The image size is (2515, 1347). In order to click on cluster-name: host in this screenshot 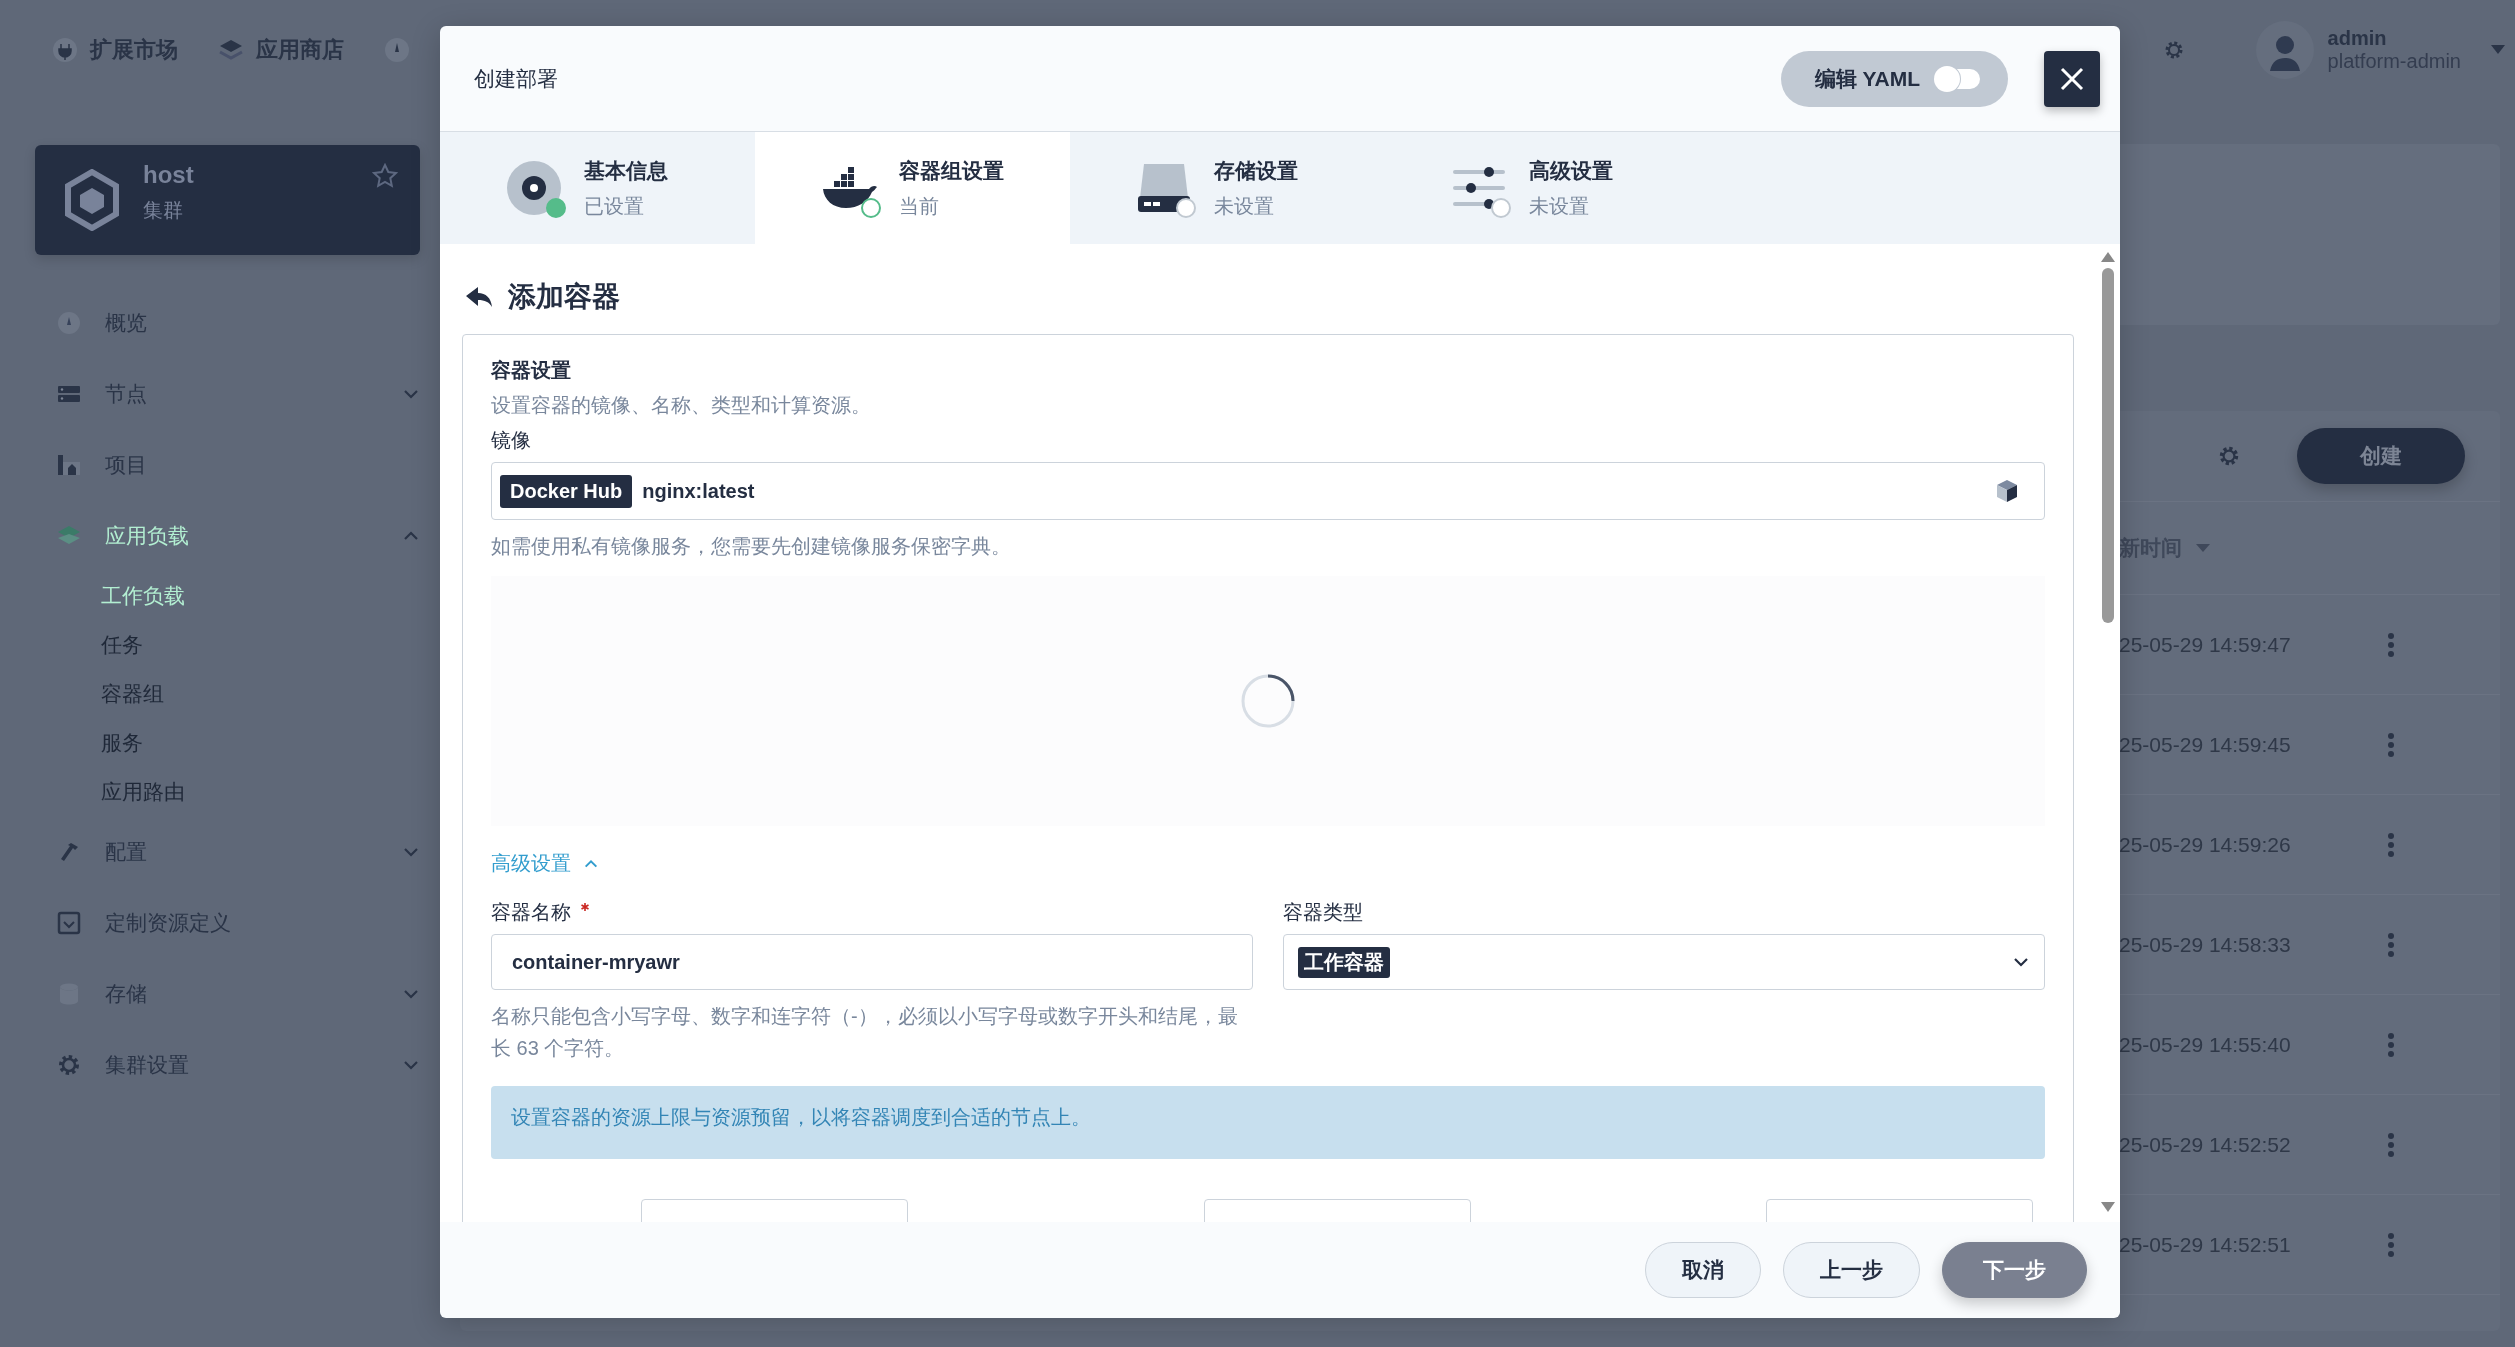, I will do `click(169, 175)`.